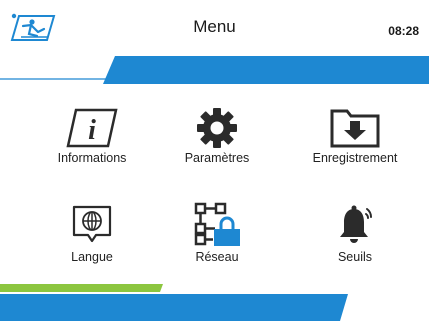  I want to click on menu-item-informations: i Informations, so click(92, 145).